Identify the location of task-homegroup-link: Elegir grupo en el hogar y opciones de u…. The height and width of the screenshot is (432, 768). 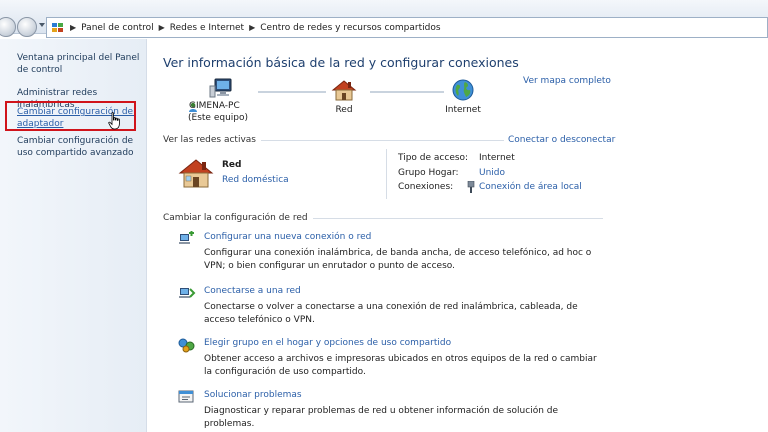
(327, 343).